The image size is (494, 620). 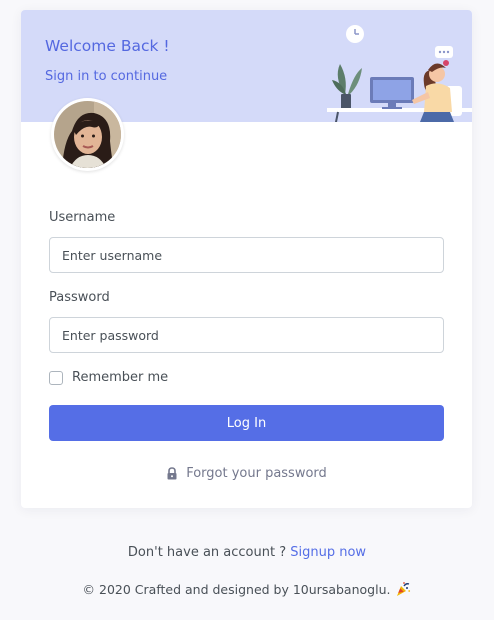 I want to click on remember-me: Remember me, so click(x=108, y=377).